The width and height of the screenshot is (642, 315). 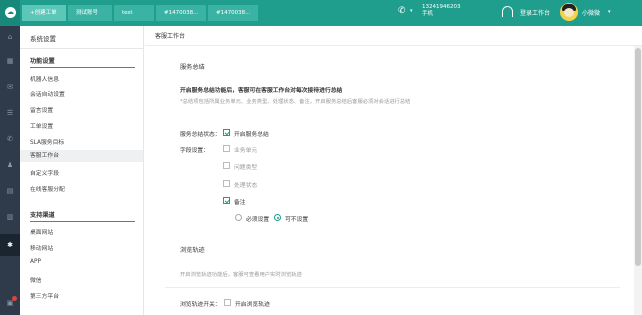 I want to click on sidebar-item-workspace: 客服工作台, so click(x=81, y=156).